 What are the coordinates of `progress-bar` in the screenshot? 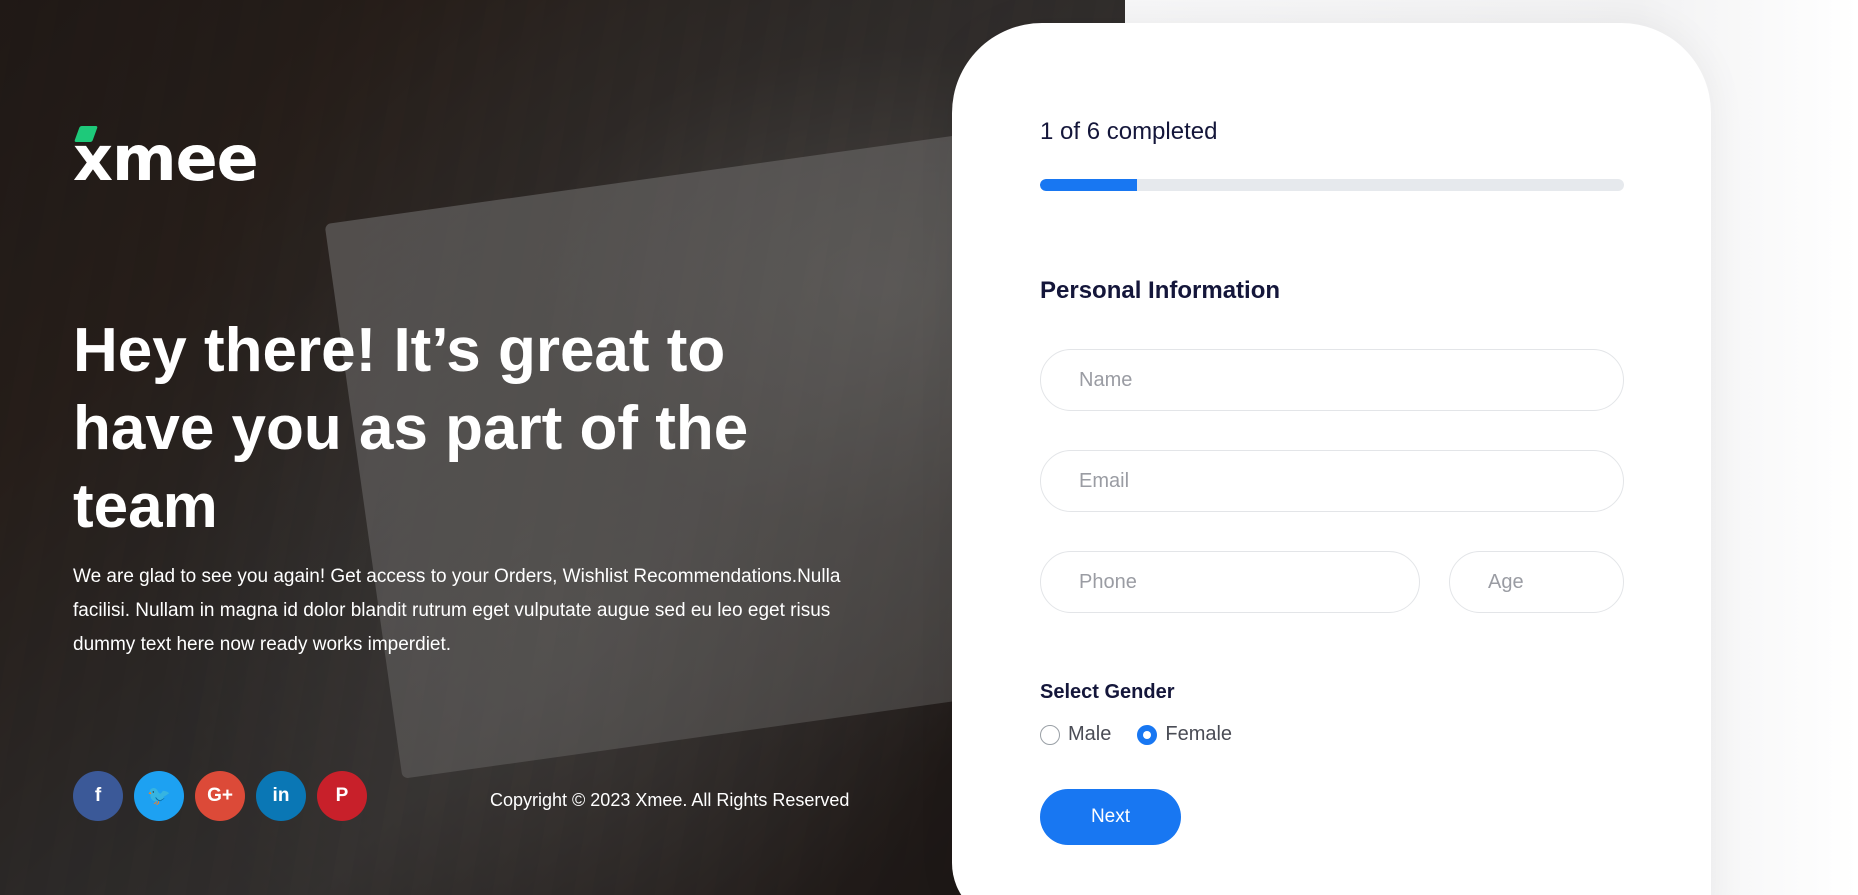 It's located at (1332, 185).